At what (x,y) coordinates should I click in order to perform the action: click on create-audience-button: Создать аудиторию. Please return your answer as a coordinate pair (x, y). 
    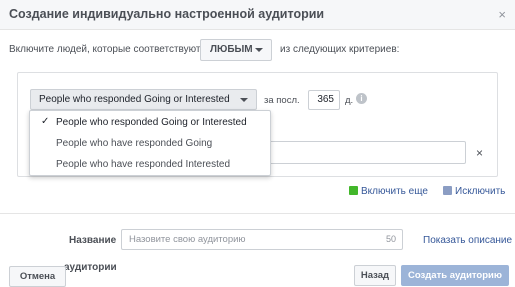
    Looking at the image, I should click on (455, 275).